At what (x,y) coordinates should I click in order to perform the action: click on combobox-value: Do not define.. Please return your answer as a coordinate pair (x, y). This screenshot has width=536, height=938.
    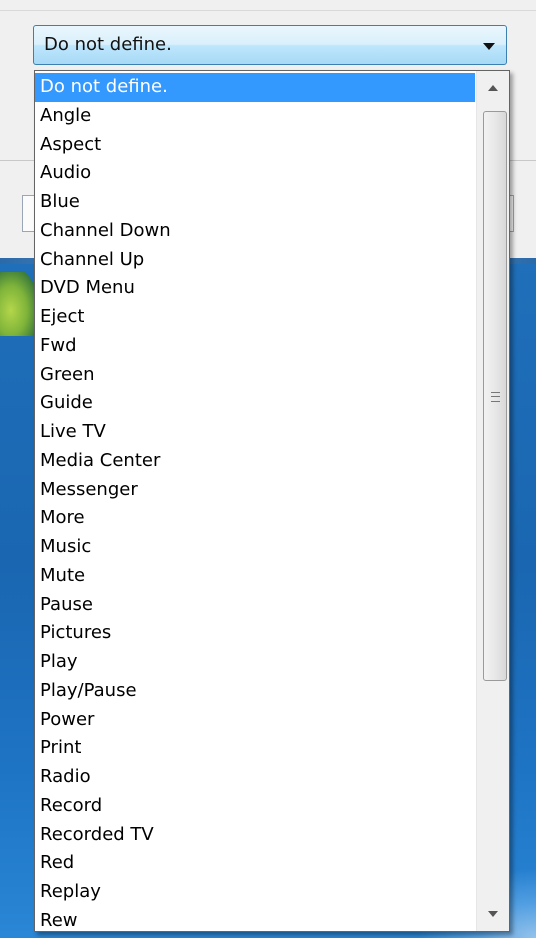
    Looking at the image, I should click on (108, 44).